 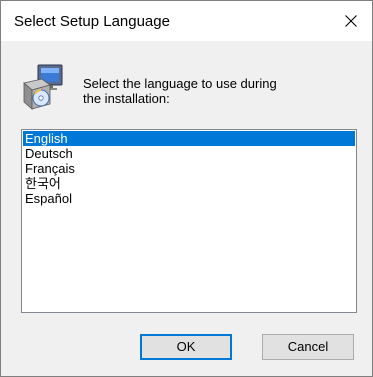 I want to click on language-option: Français, so click(x=189, y=168).